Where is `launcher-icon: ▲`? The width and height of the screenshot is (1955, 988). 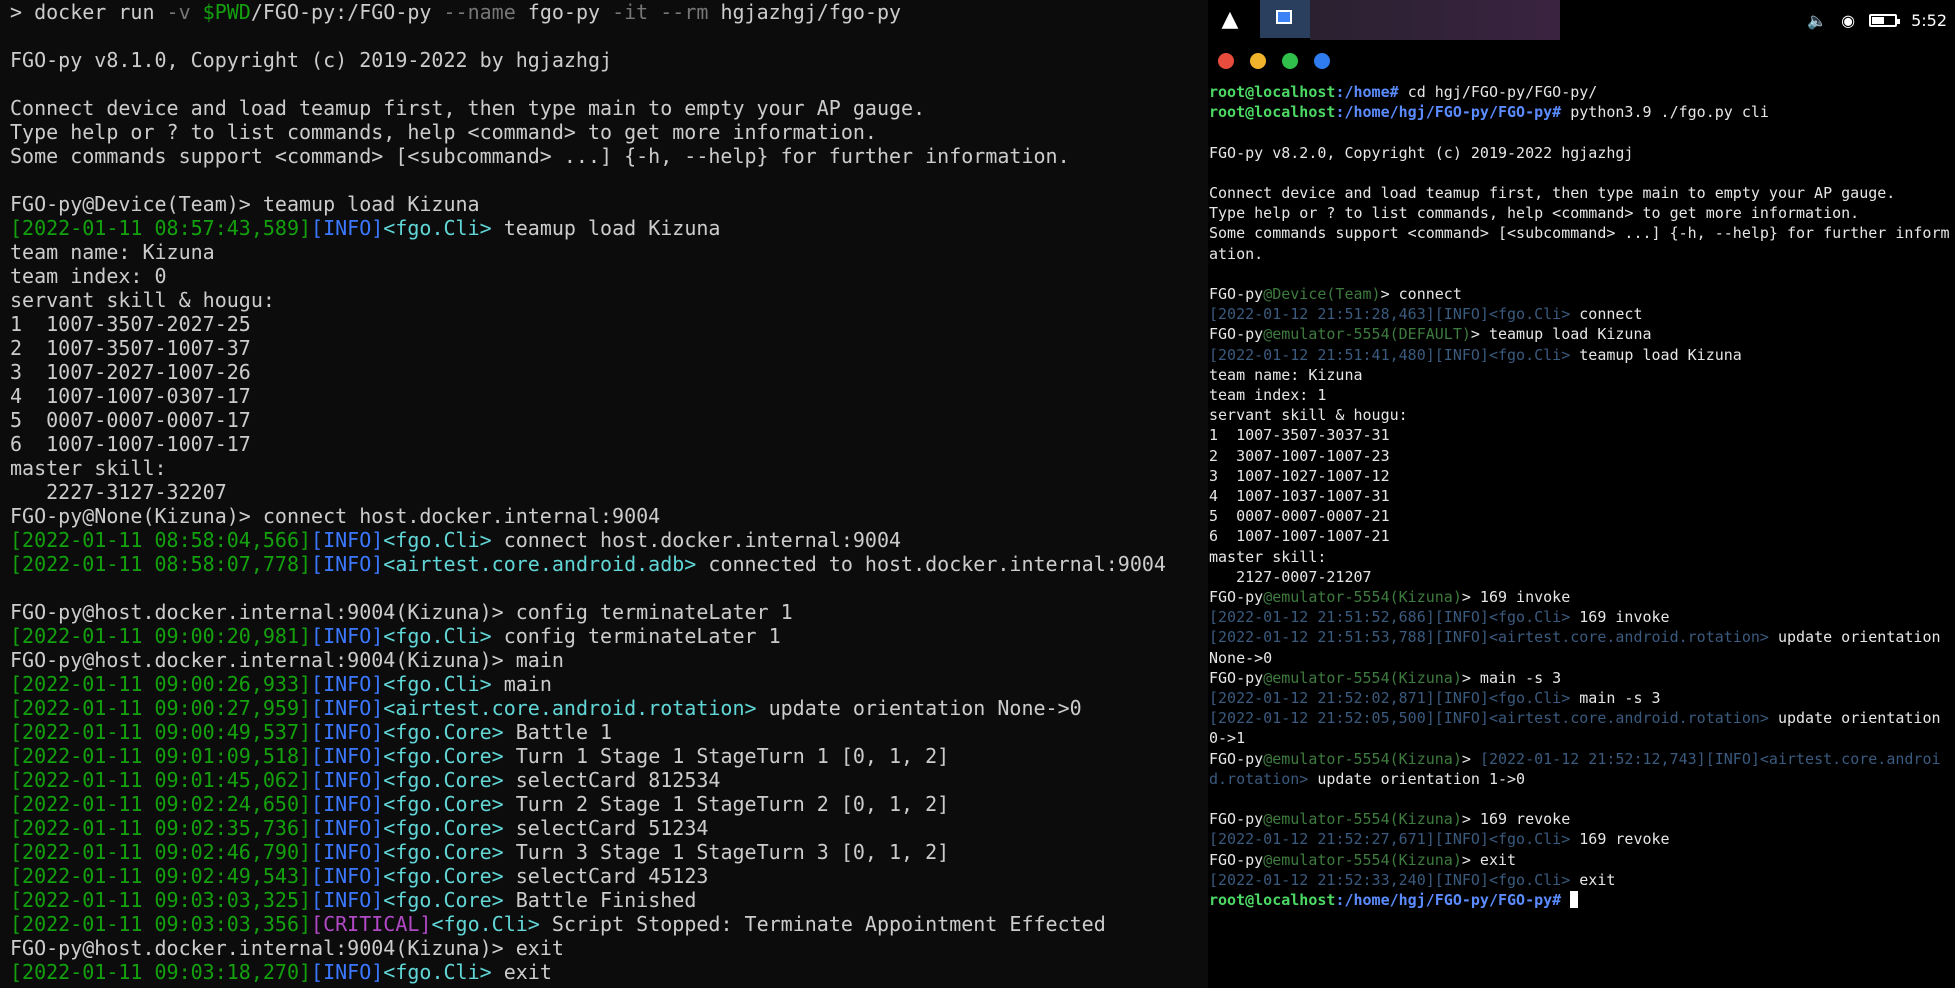 launcher-icon: ▲ is located at coordinates (1230, 20).